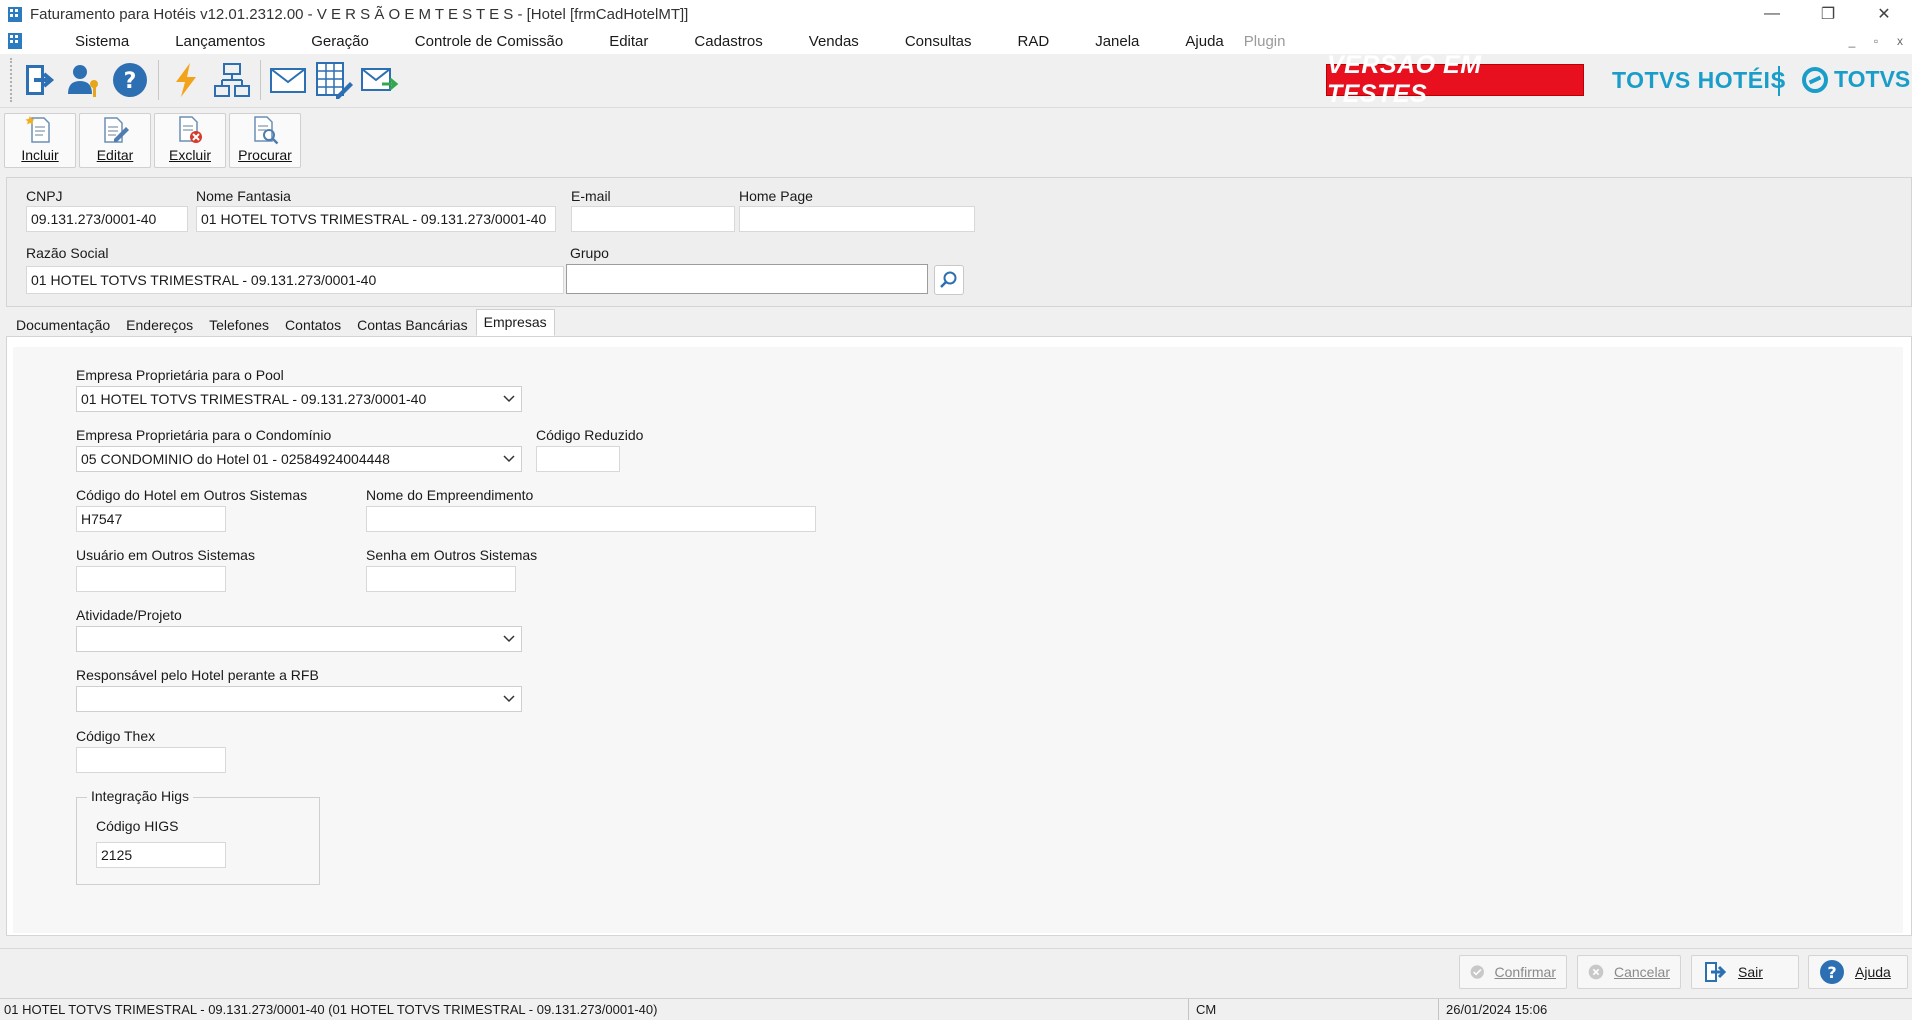  What do you see at coordinates (515, 322) in the screenshot?
I see `tab-empresas: Empresas` at bounding box center [515, 322].